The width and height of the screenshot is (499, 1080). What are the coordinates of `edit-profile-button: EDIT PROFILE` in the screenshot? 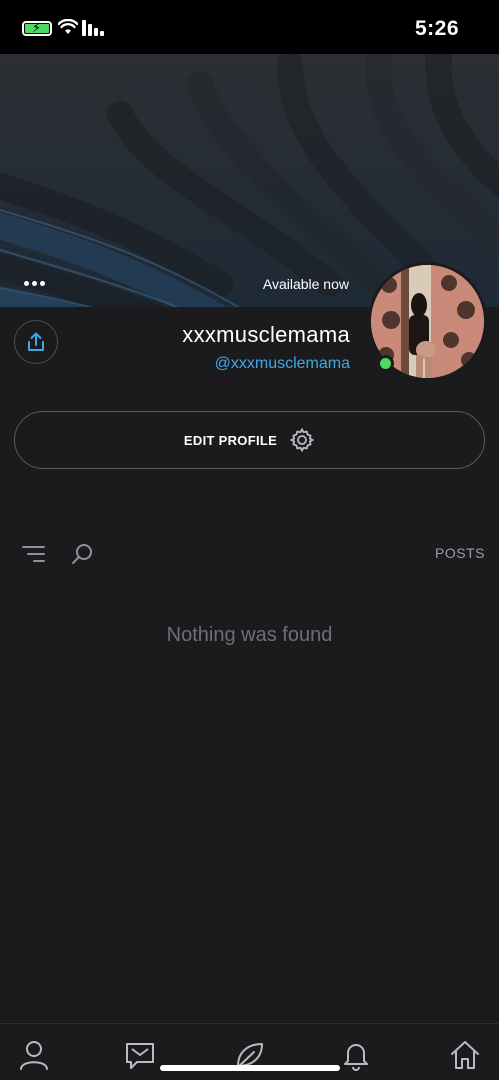 It's located at (249, 440).